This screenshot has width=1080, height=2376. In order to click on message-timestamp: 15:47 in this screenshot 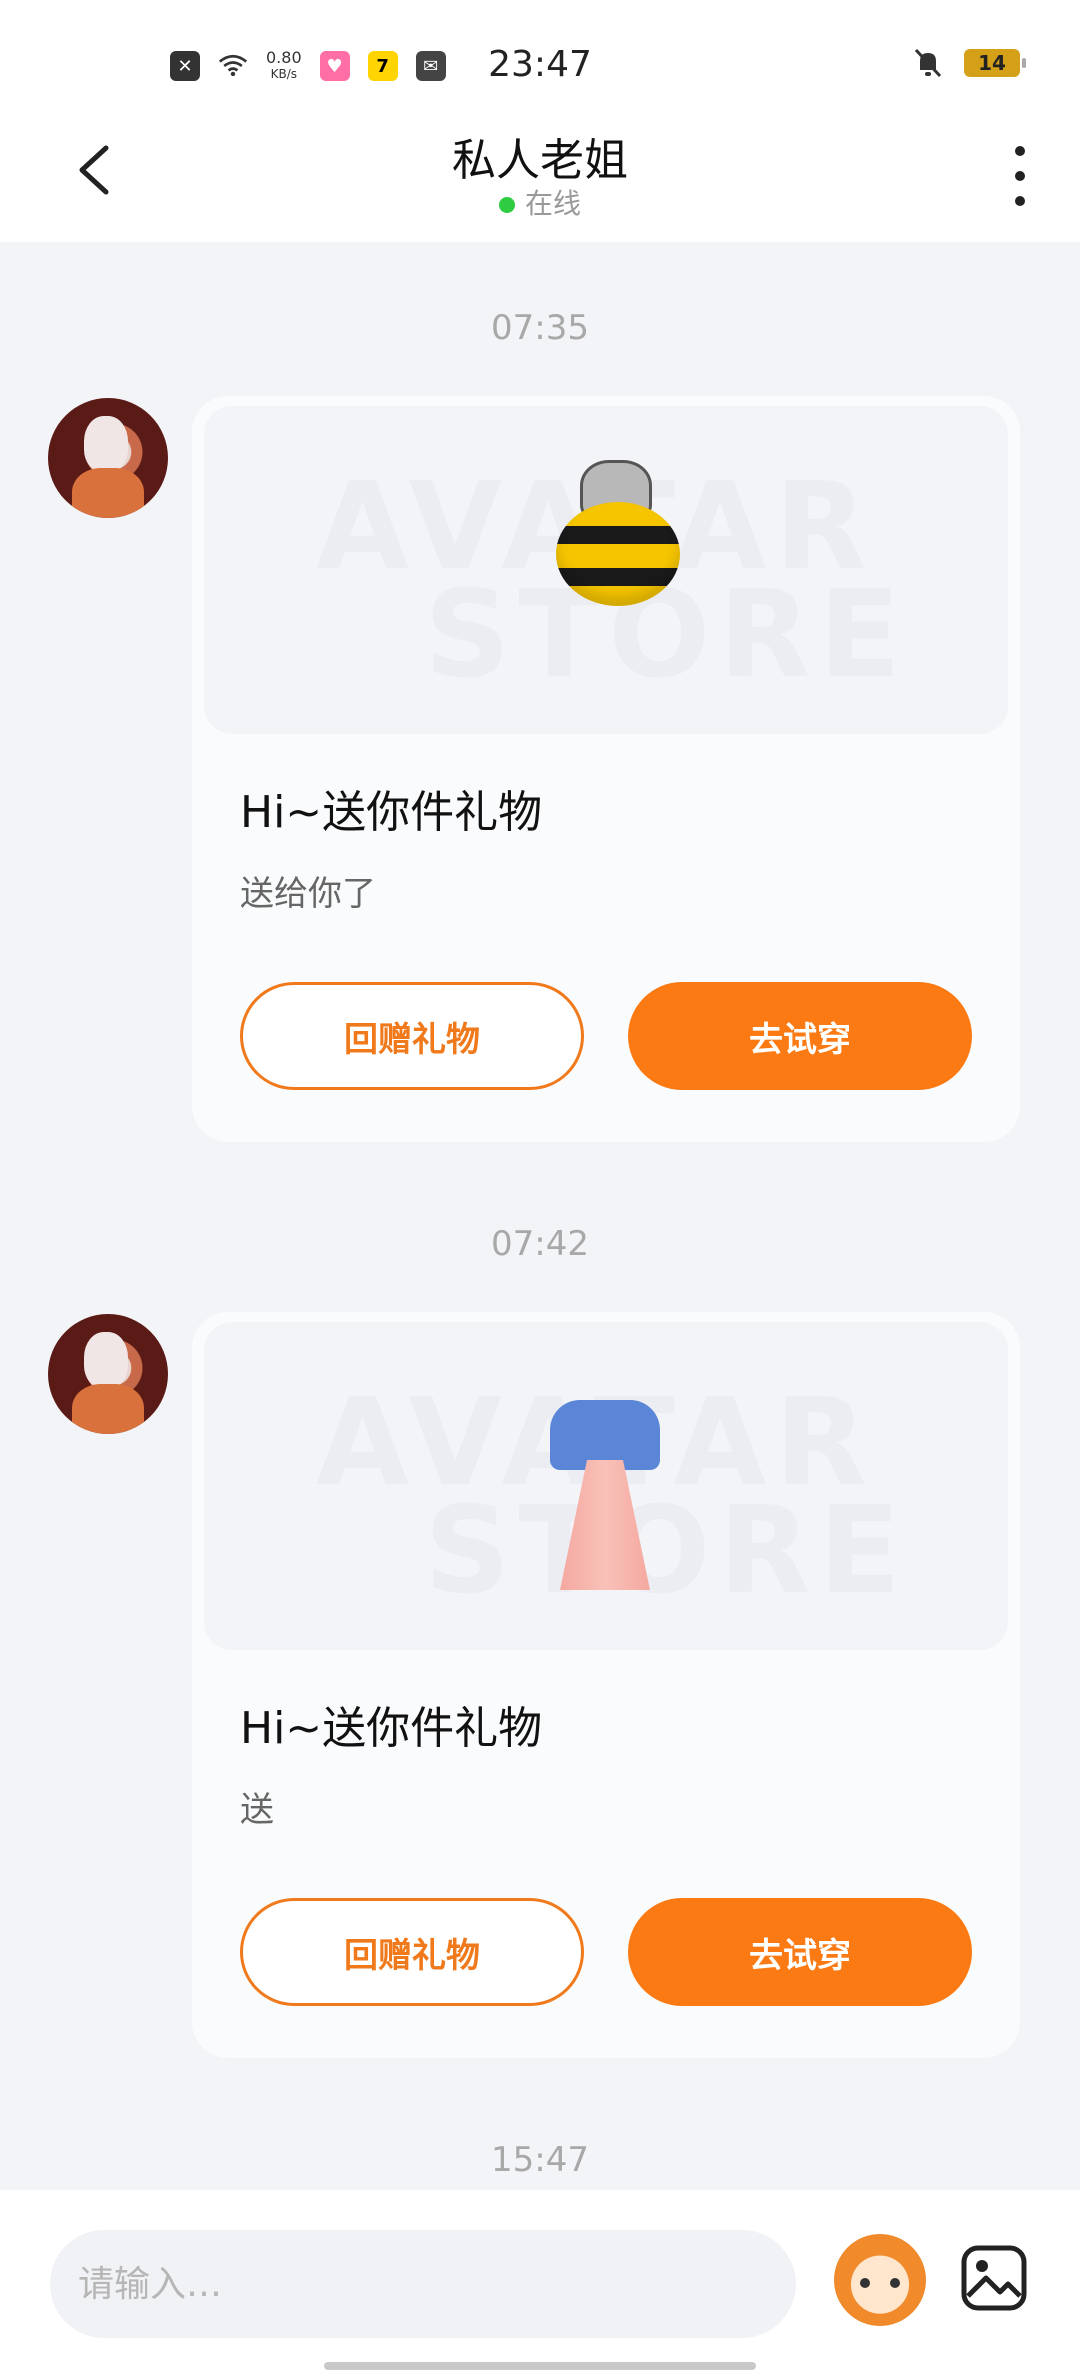, I will do `click(540, 2160)`.